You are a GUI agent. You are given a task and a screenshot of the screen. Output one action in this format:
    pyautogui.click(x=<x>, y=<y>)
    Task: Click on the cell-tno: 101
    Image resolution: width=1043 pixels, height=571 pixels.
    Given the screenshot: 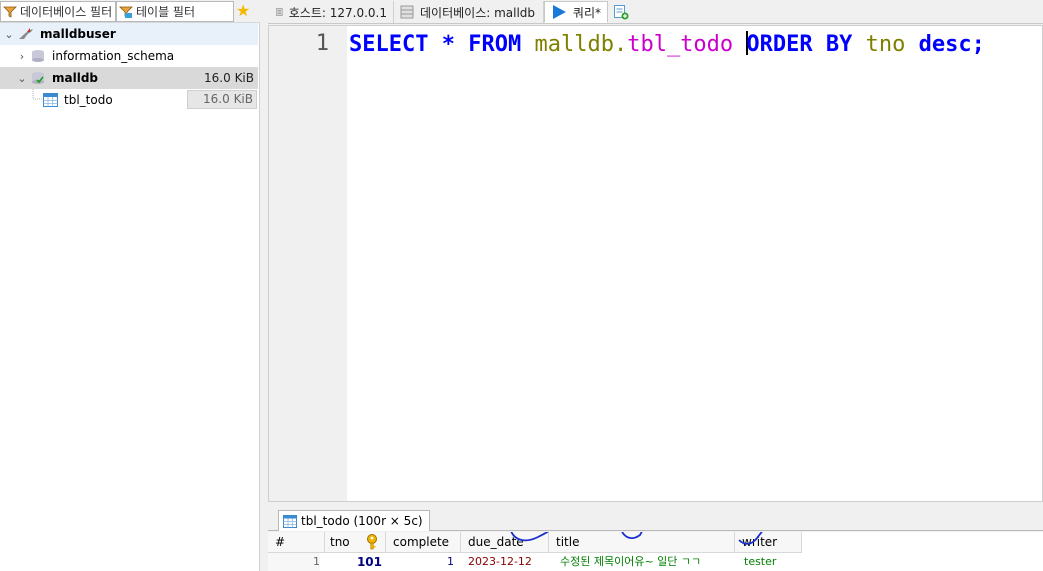 What is the action you would take?
    pyautogui.click(x=353, y=562)
    